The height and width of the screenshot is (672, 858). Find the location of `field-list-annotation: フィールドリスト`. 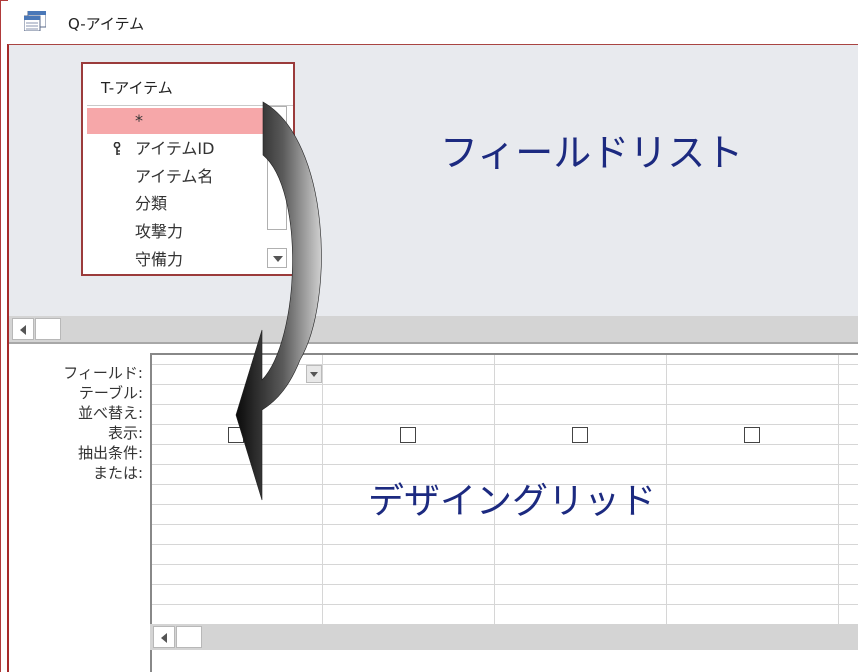

field-list-annotation: フィールドリスト is located at coordinates (592, 153).